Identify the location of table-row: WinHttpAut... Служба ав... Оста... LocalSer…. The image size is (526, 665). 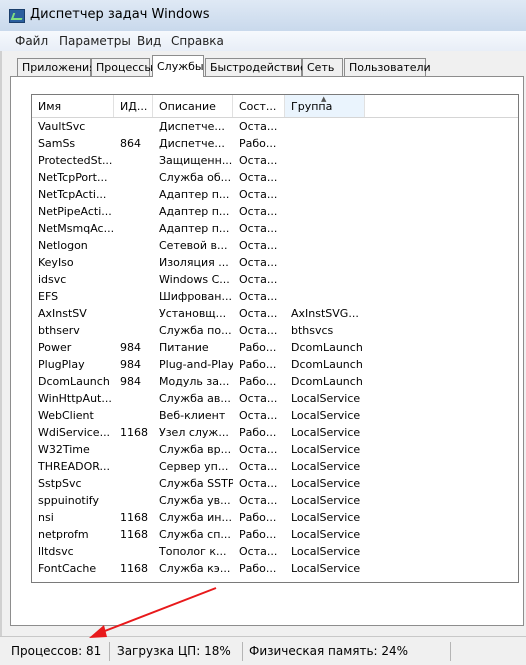
(275, 398).